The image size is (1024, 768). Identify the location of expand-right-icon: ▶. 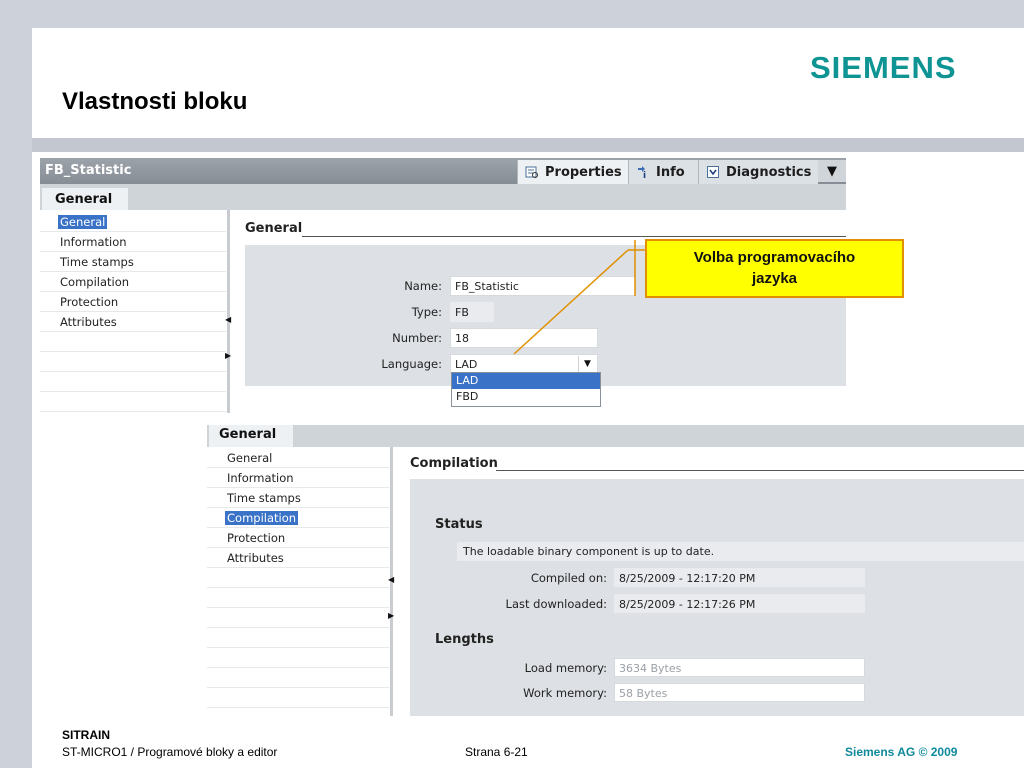
(391, 615).